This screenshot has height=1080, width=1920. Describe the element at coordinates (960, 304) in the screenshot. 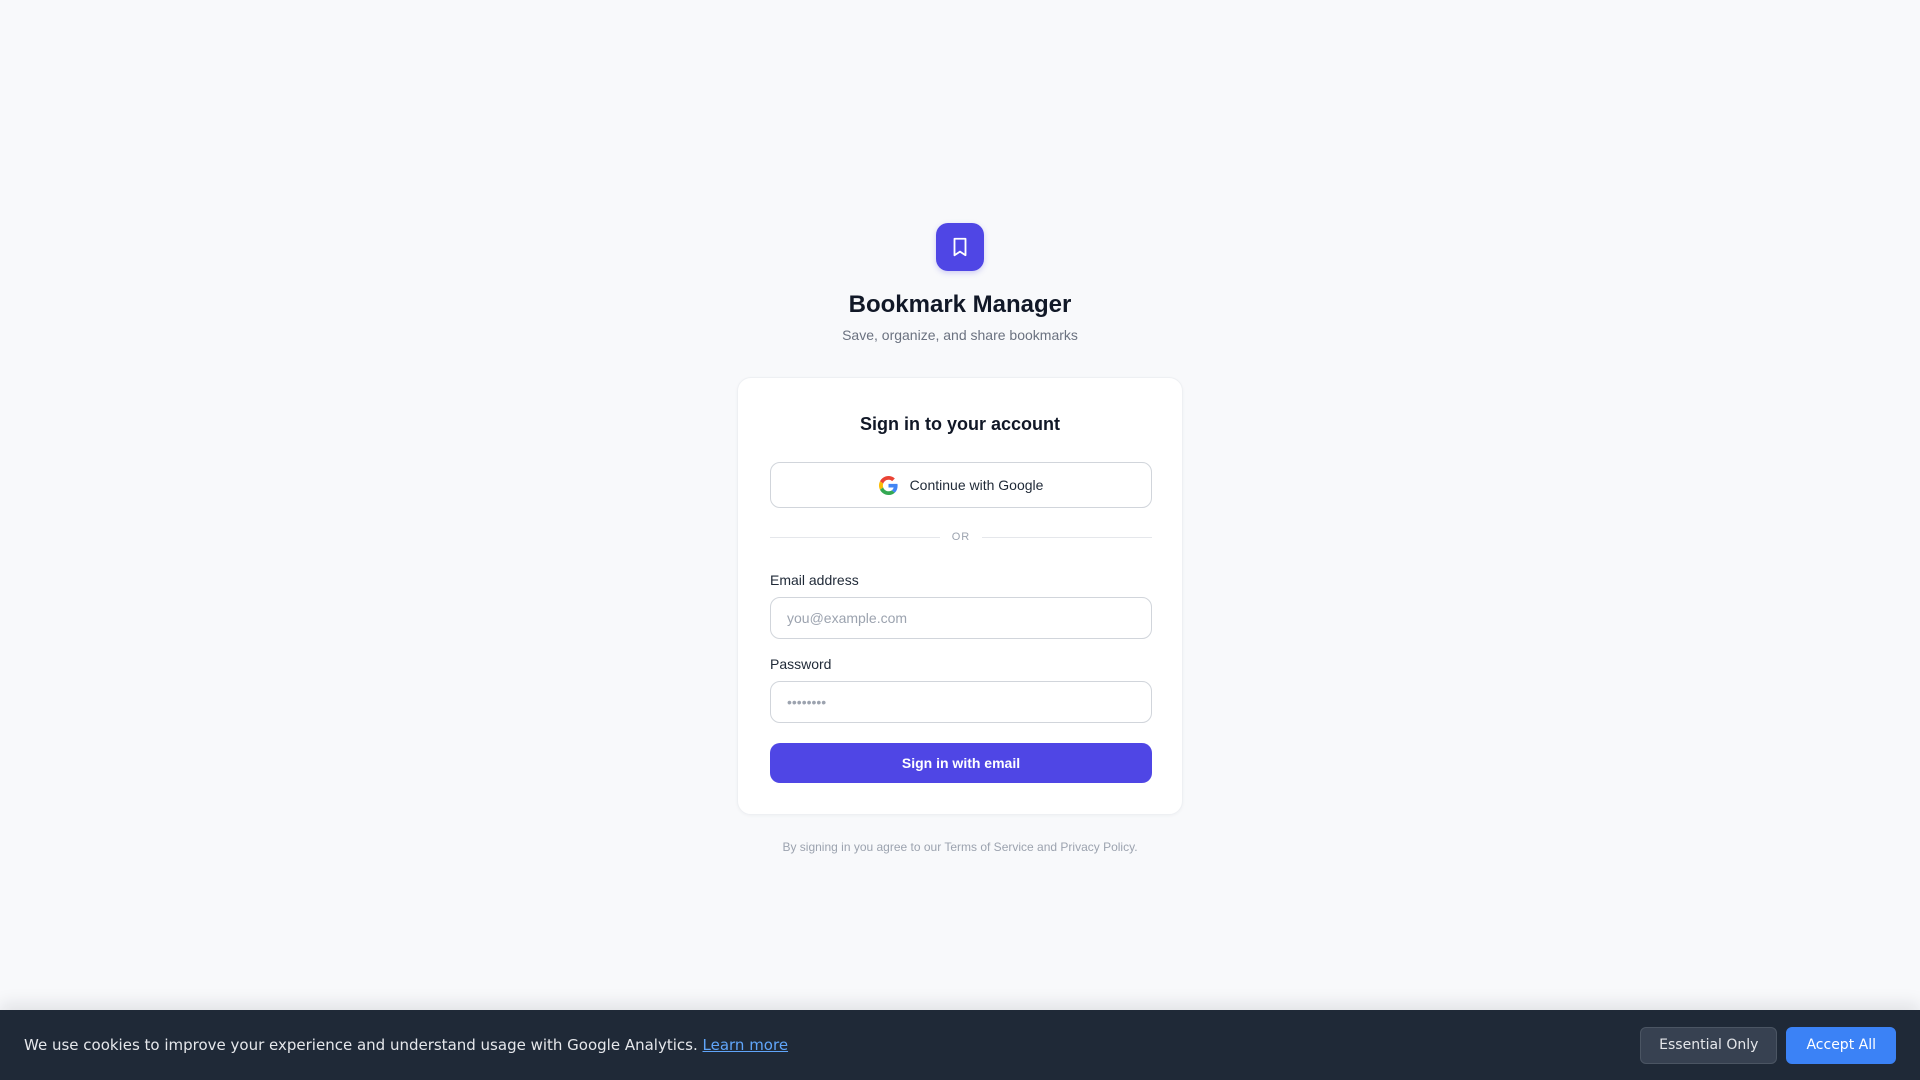

I see `app-title: Bookmark Manager` at that location.